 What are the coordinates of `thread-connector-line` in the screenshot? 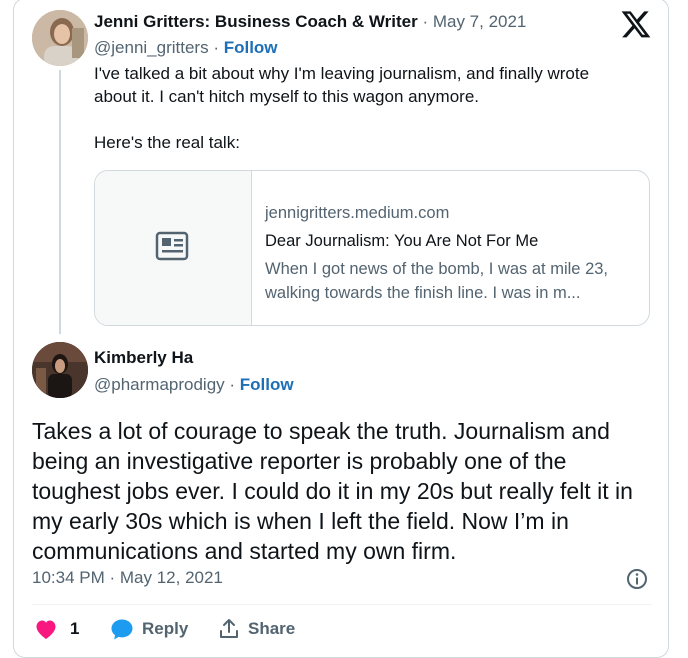 It's located at (60, 202).